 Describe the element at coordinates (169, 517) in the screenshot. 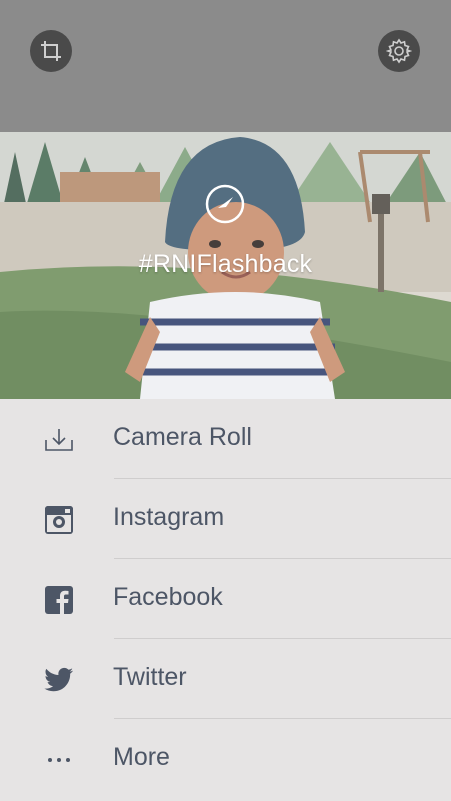

I see `share-item-label: Instagram` at that location.